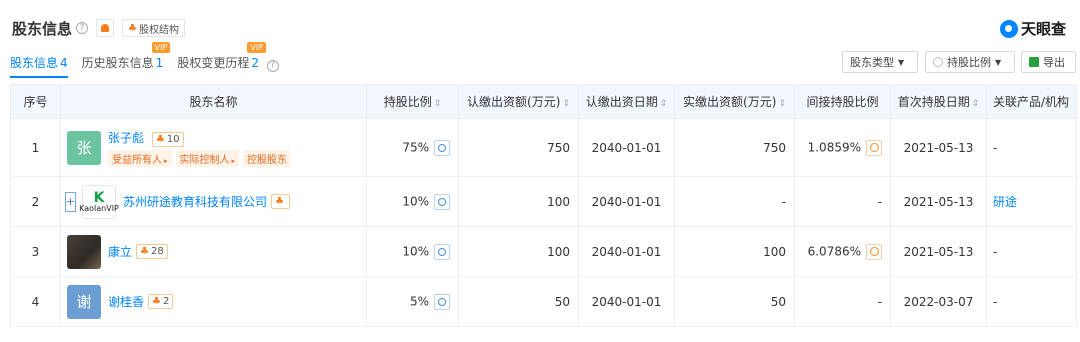  What do you see at coordinates (233, 160) in the screenshot?
I see `chevron-right-icon: ▸` at bounding box center [233, 160].